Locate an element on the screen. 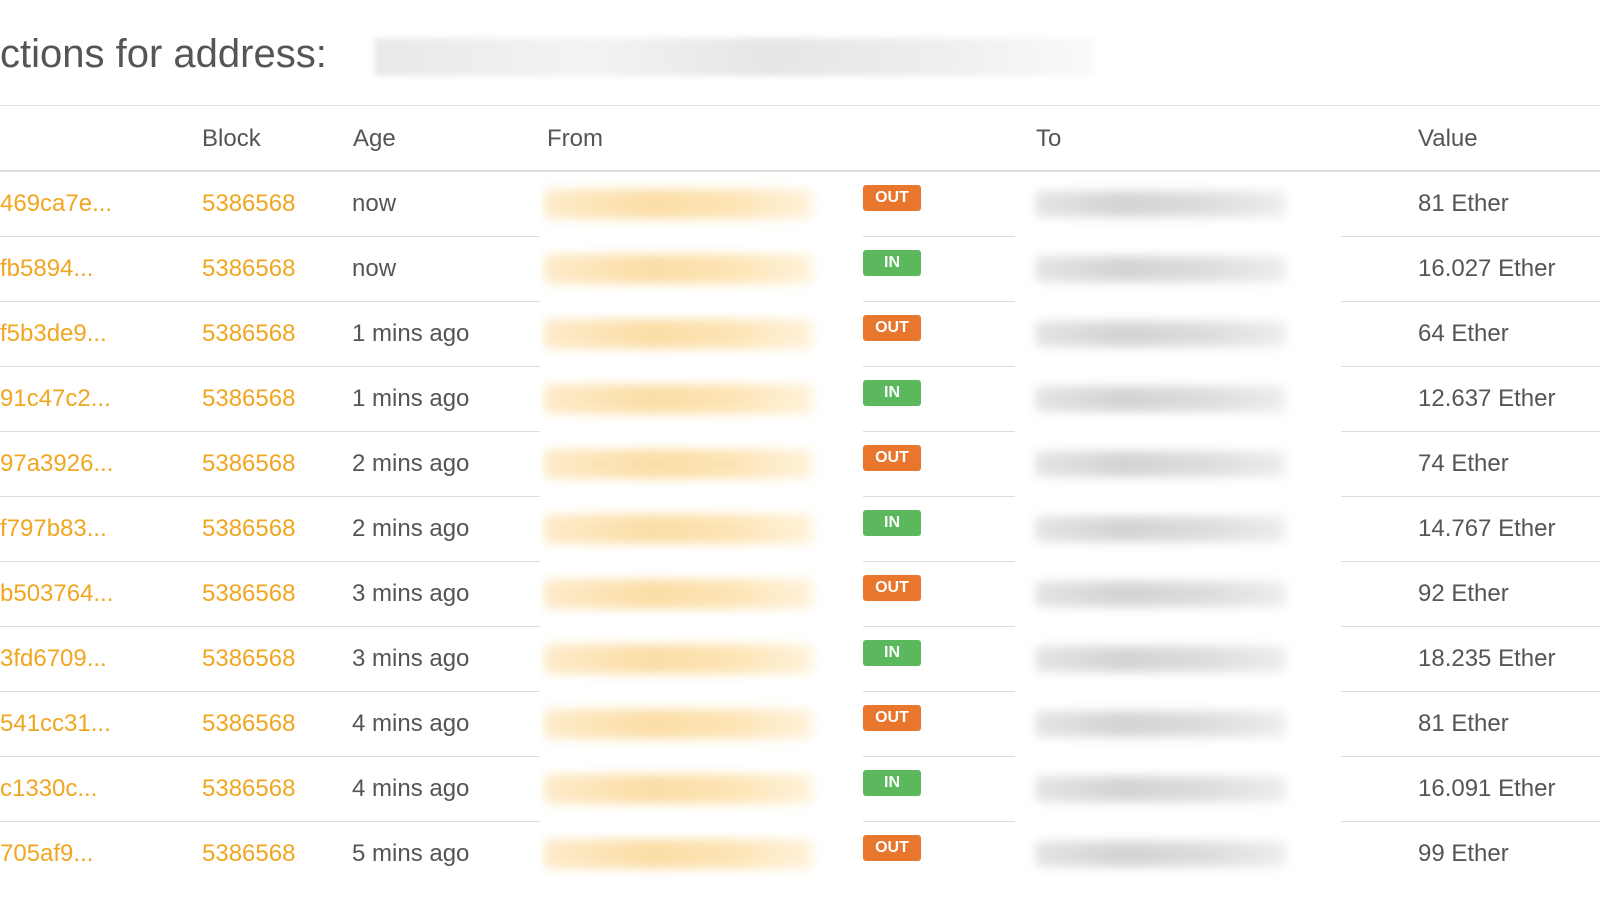 The width and height of the screenshot is (1600, 900). age-text: 5 mins ago is located at coordinates (411, 853).